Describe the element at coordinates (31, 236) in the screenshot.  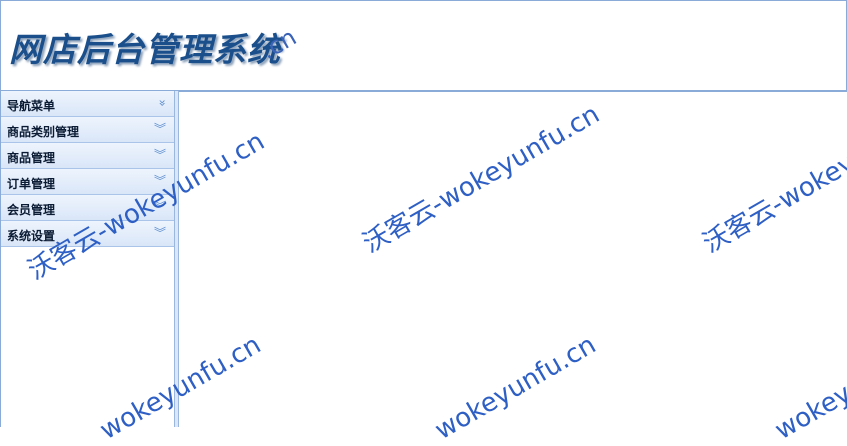
I see `sidebar-item-label: 系统设置` at that location.